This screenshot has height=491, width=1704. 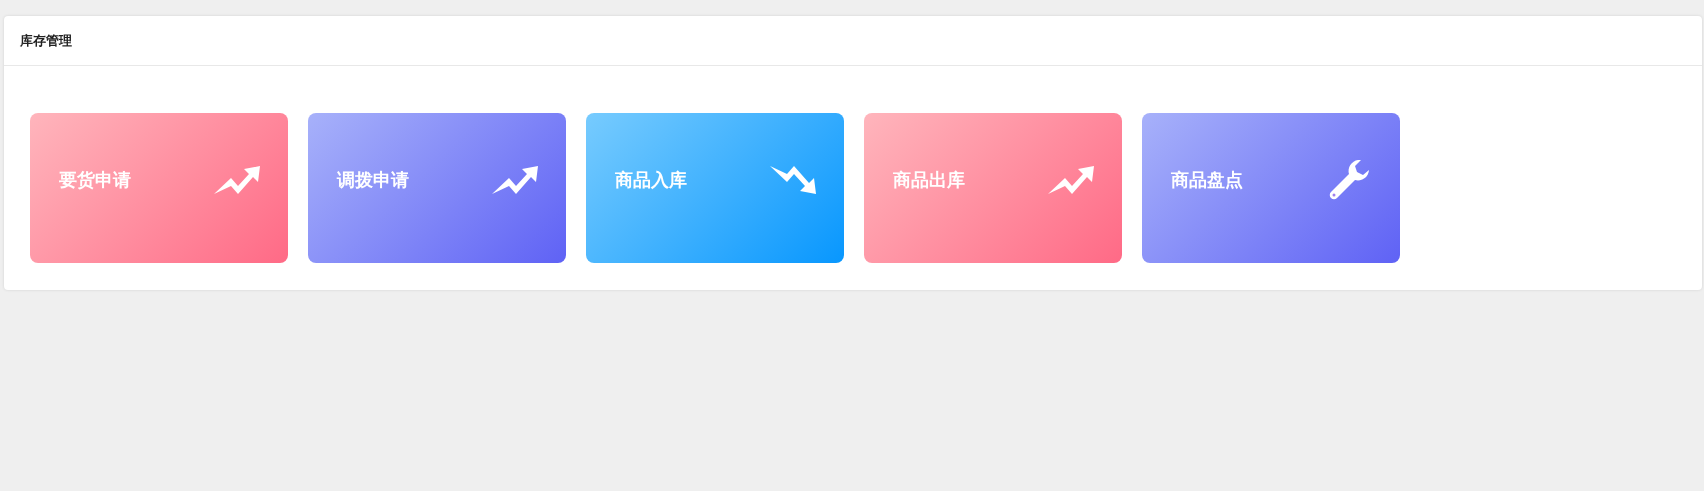 I want to click on shortcut-card: 商品入库, so click(x=715, y=188).